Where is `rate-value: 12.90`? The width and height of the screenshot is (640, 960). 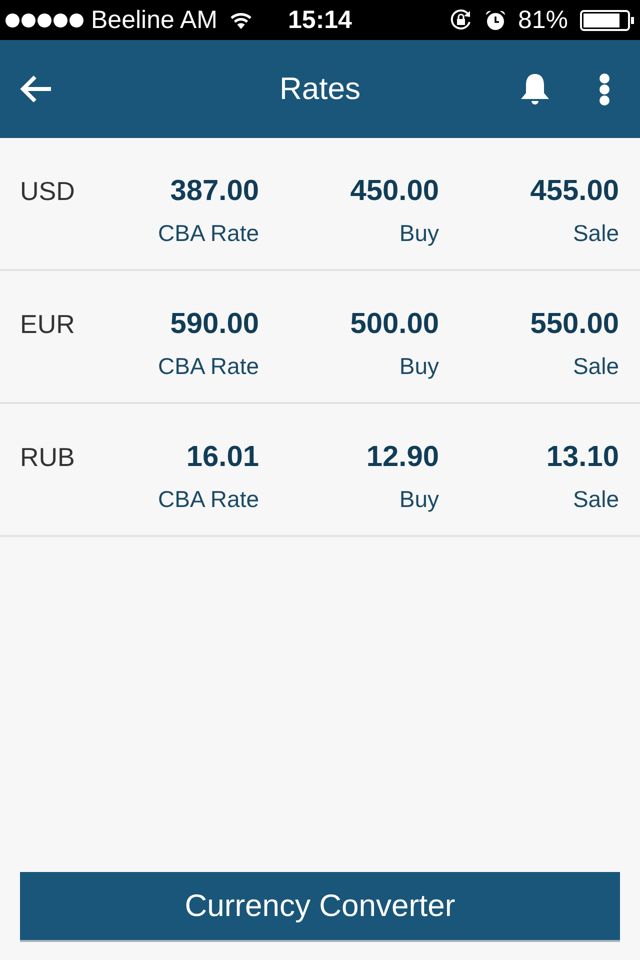 rate-value: 12.90 is located at coordinates (402, 457).